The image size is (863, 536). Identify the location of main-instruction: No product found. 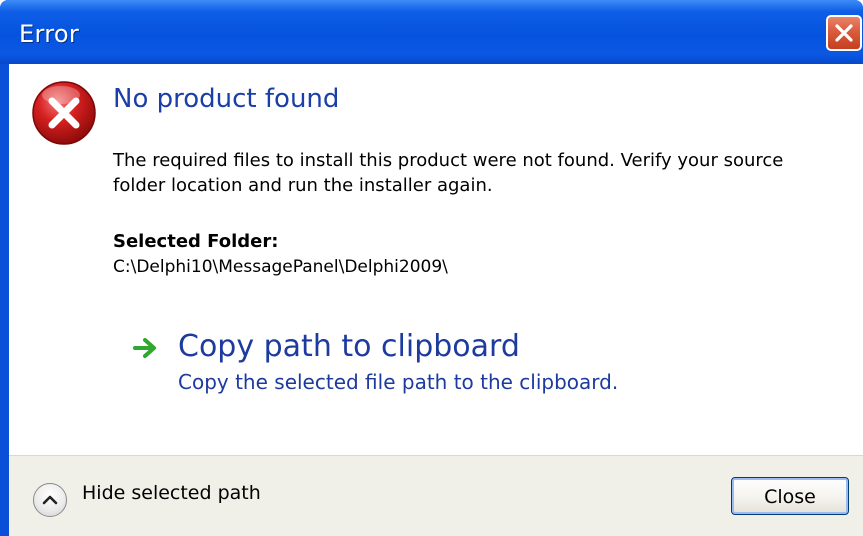
(226, 99).